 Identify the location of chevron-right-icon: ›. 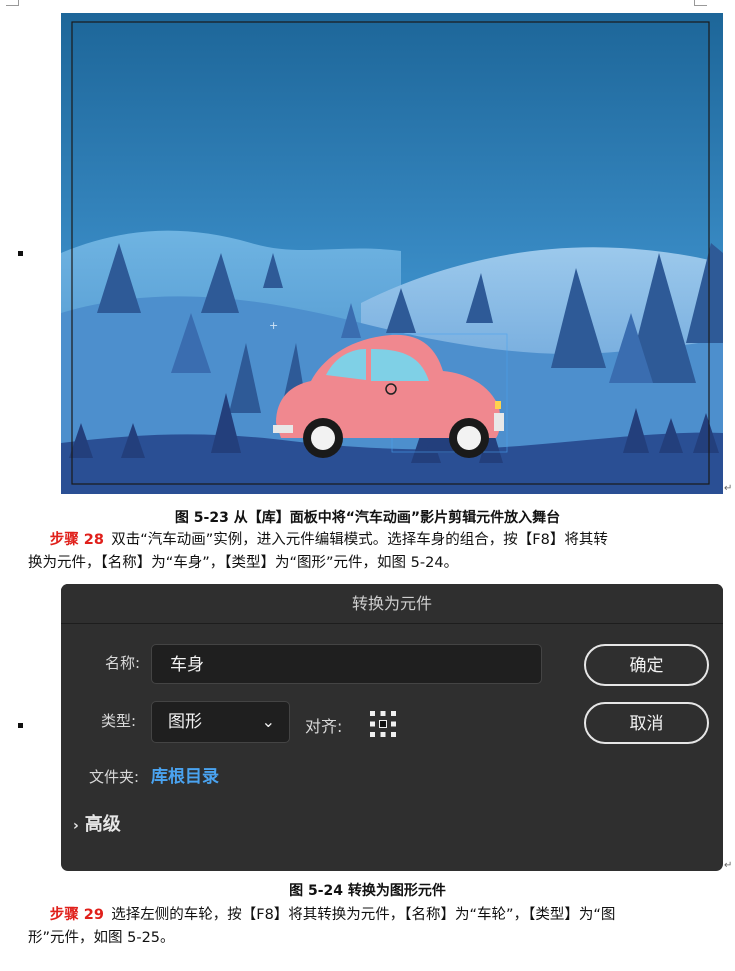
(76, 826).